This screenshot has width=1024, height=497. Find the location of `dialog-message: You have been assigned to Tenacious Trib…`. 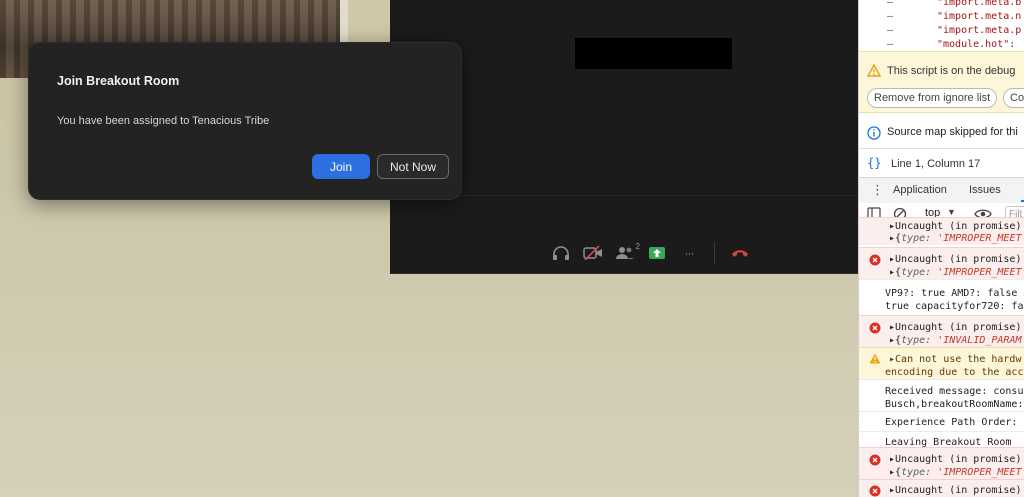

dialog-message: You have been assigned to Tenacious Trib… is located at coordinates (163, 121).